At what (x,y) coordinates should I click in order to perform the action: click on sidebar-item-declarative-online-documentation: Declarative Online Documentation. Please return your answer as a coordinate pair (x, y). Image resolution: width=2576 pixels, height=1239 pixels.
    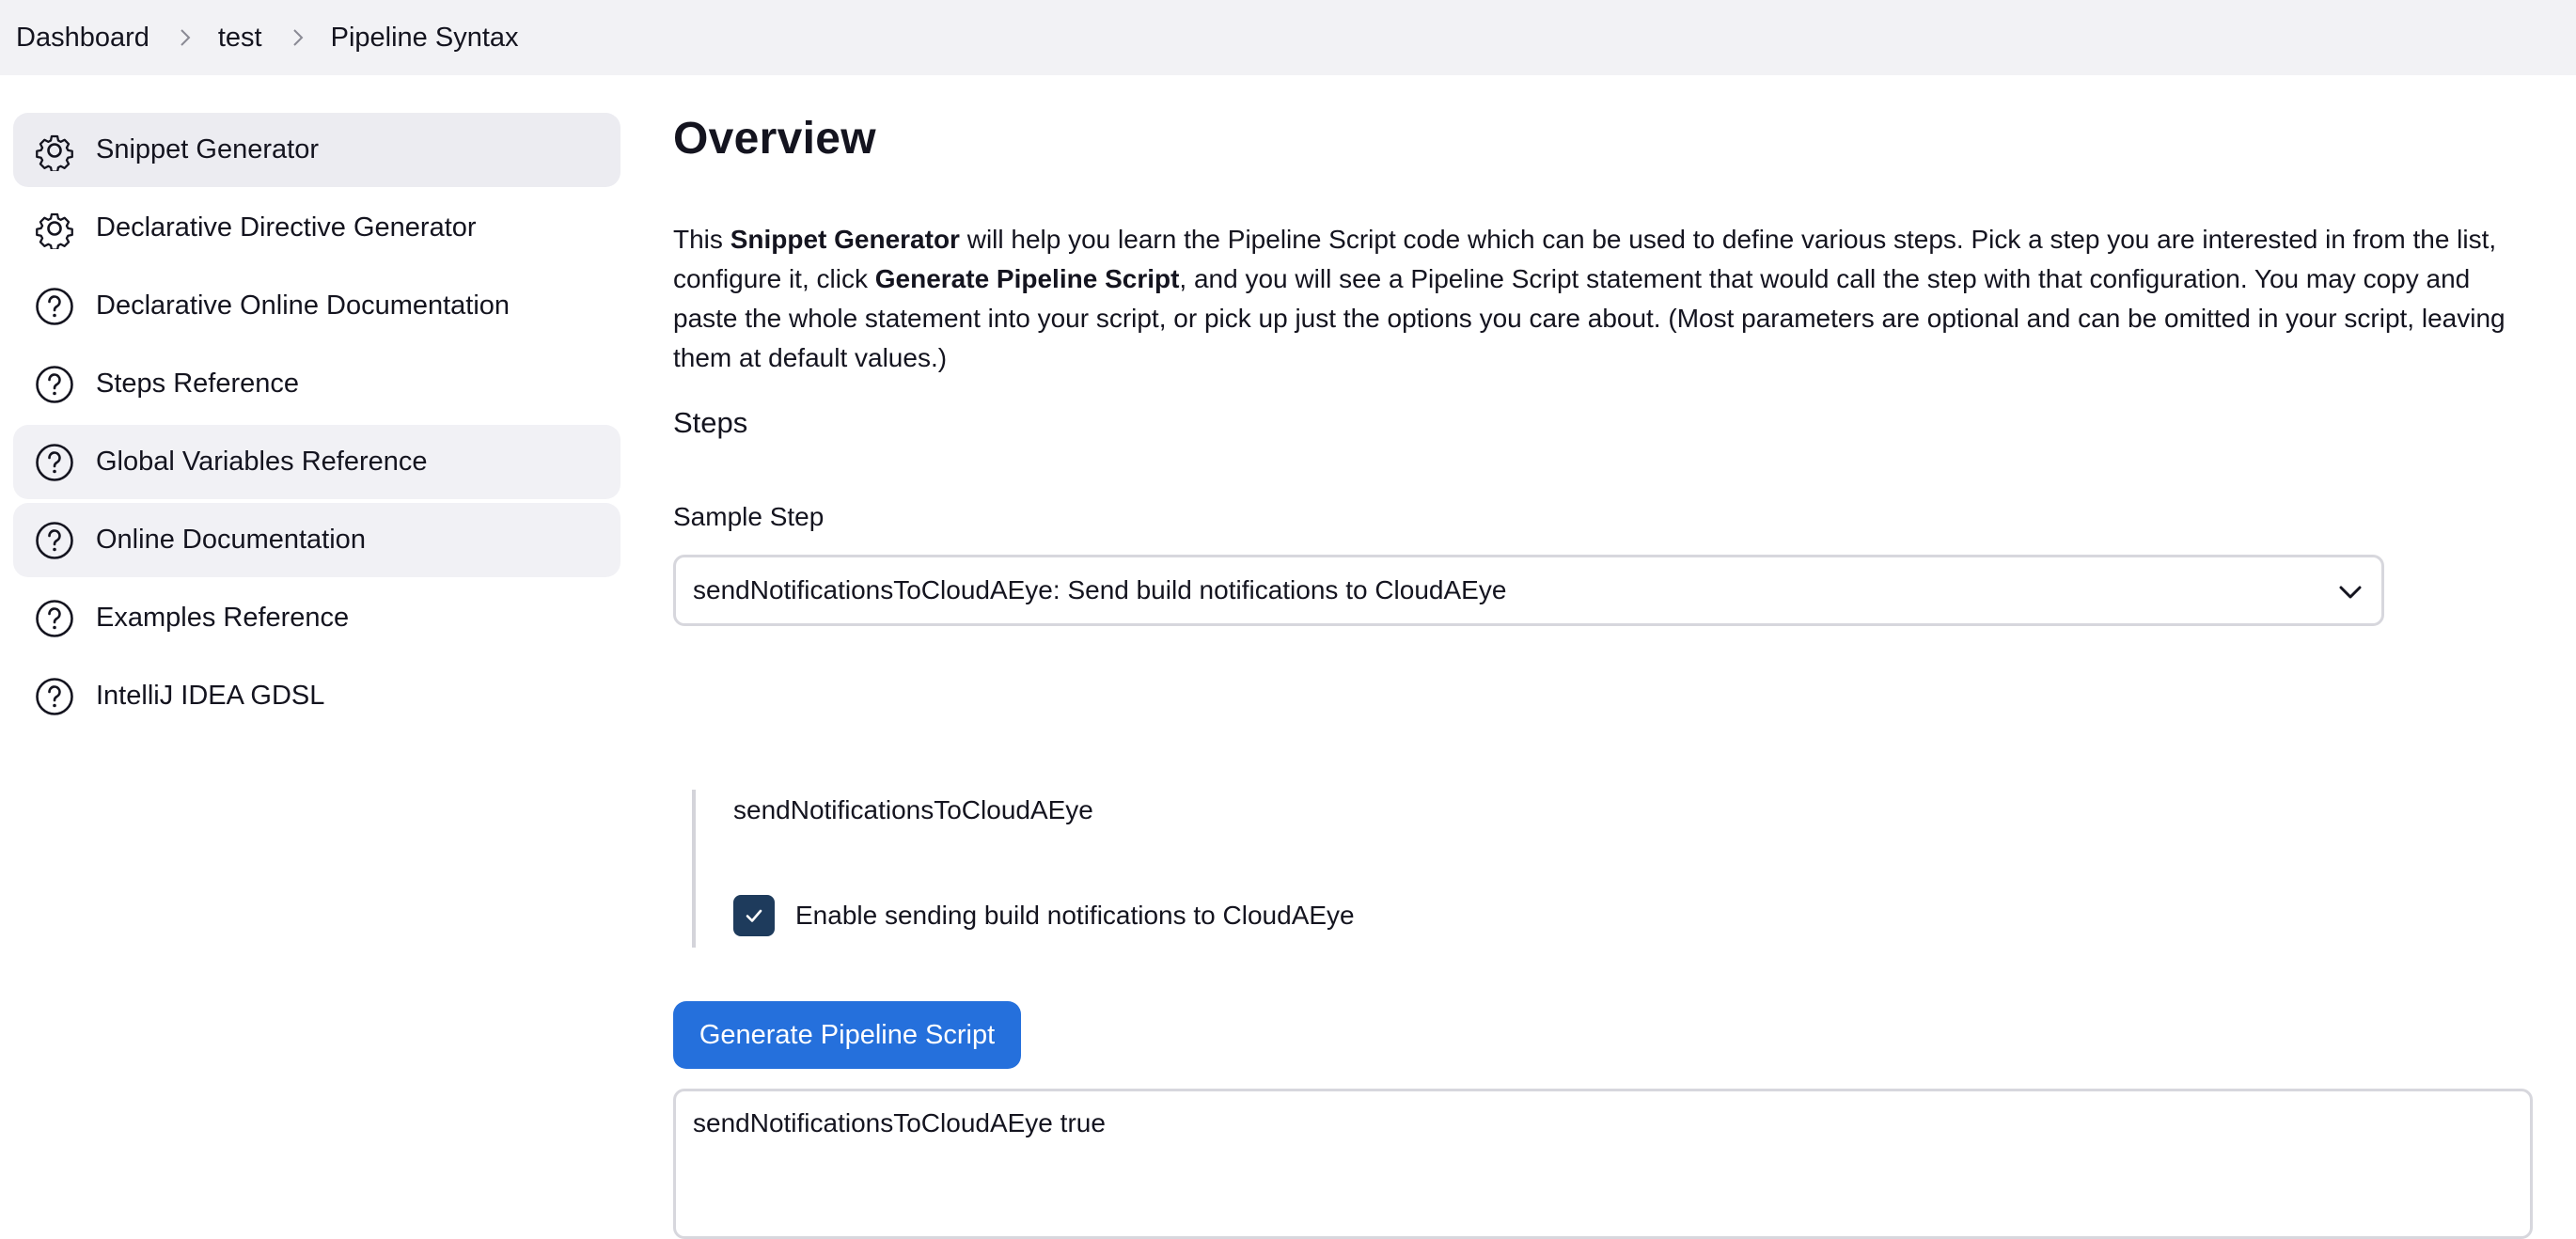
    Looking at the image, I should click on (316, 306).